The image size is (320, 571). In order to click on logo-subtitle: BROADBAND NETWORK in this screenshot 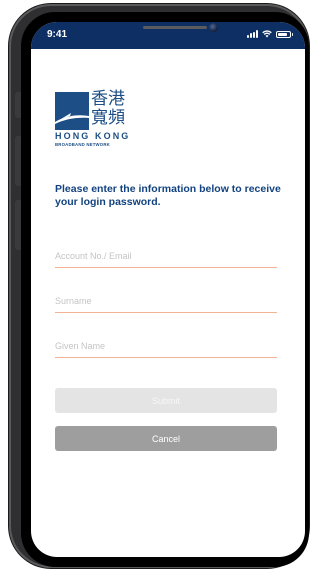, I will do `click(82, 144)`.